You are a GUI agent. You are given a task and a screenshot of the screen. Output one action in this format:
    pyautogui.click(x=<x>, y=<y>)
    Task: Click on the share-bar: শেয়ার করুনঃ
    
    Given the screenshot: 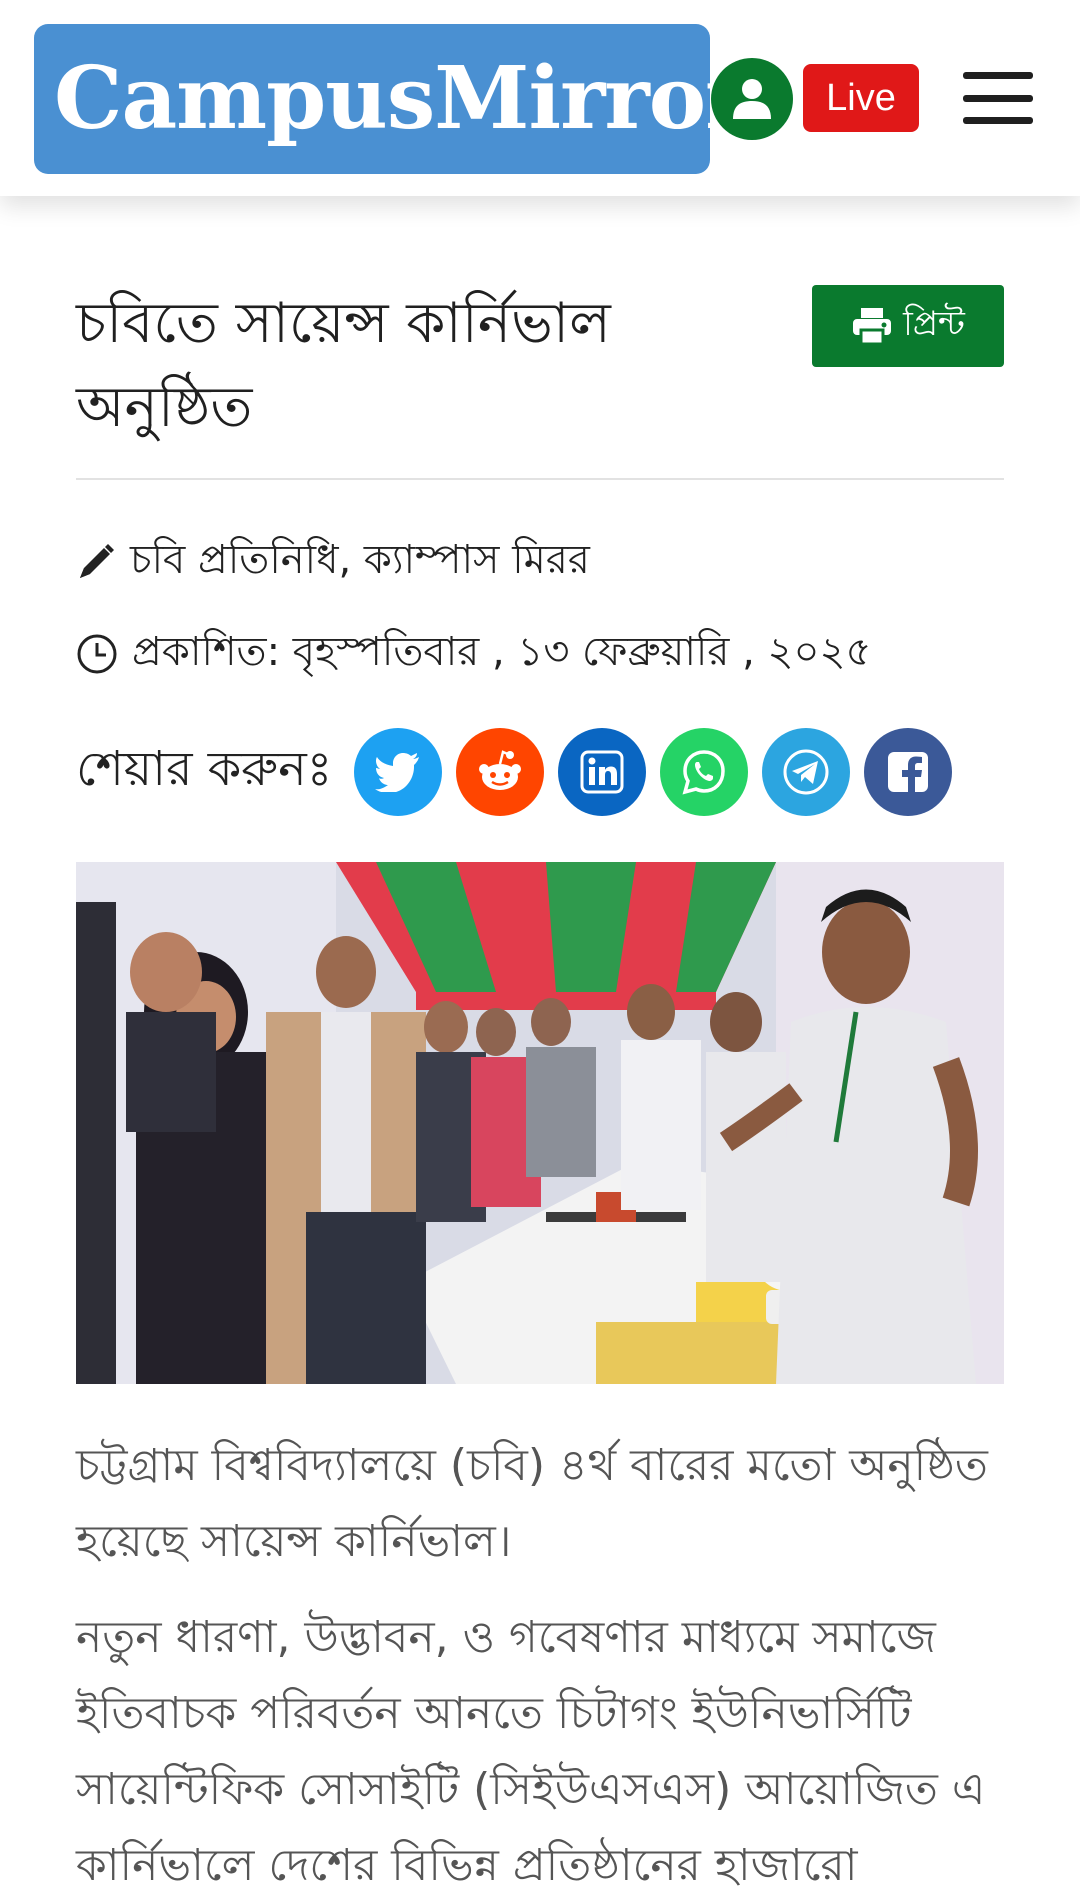 What is the action you would take?
    pyautogui.click(x=521, y=772)
    